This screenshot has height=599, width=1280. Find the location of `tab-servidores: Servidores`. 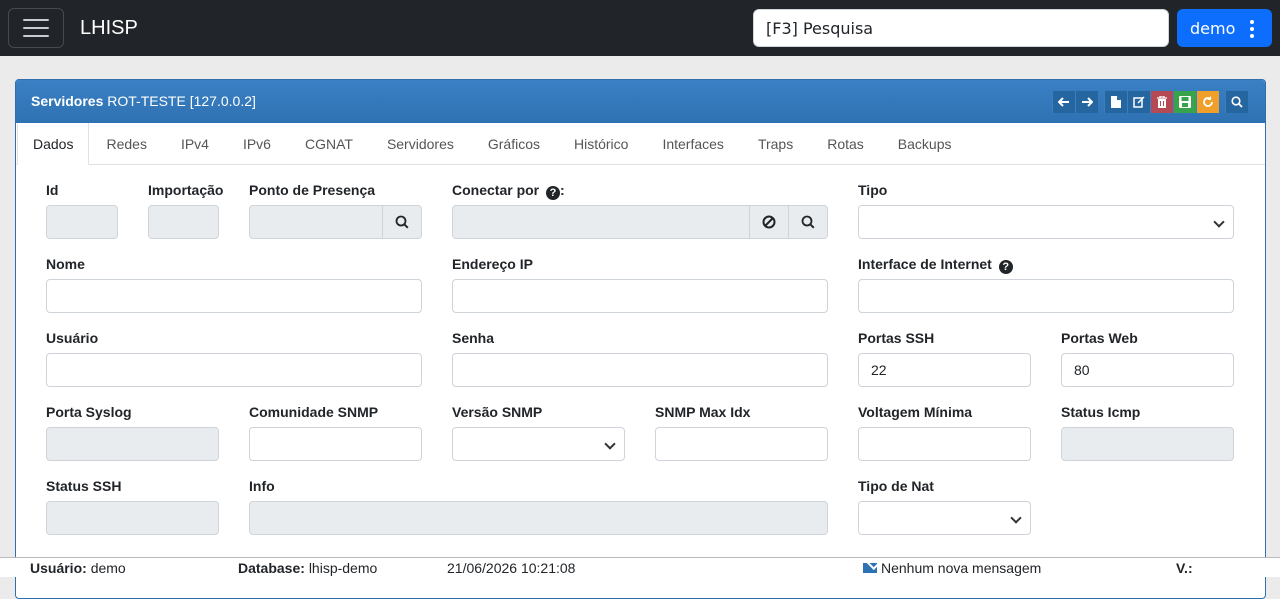

tab-servidores: Servidores is located at coordinates (420, 143).